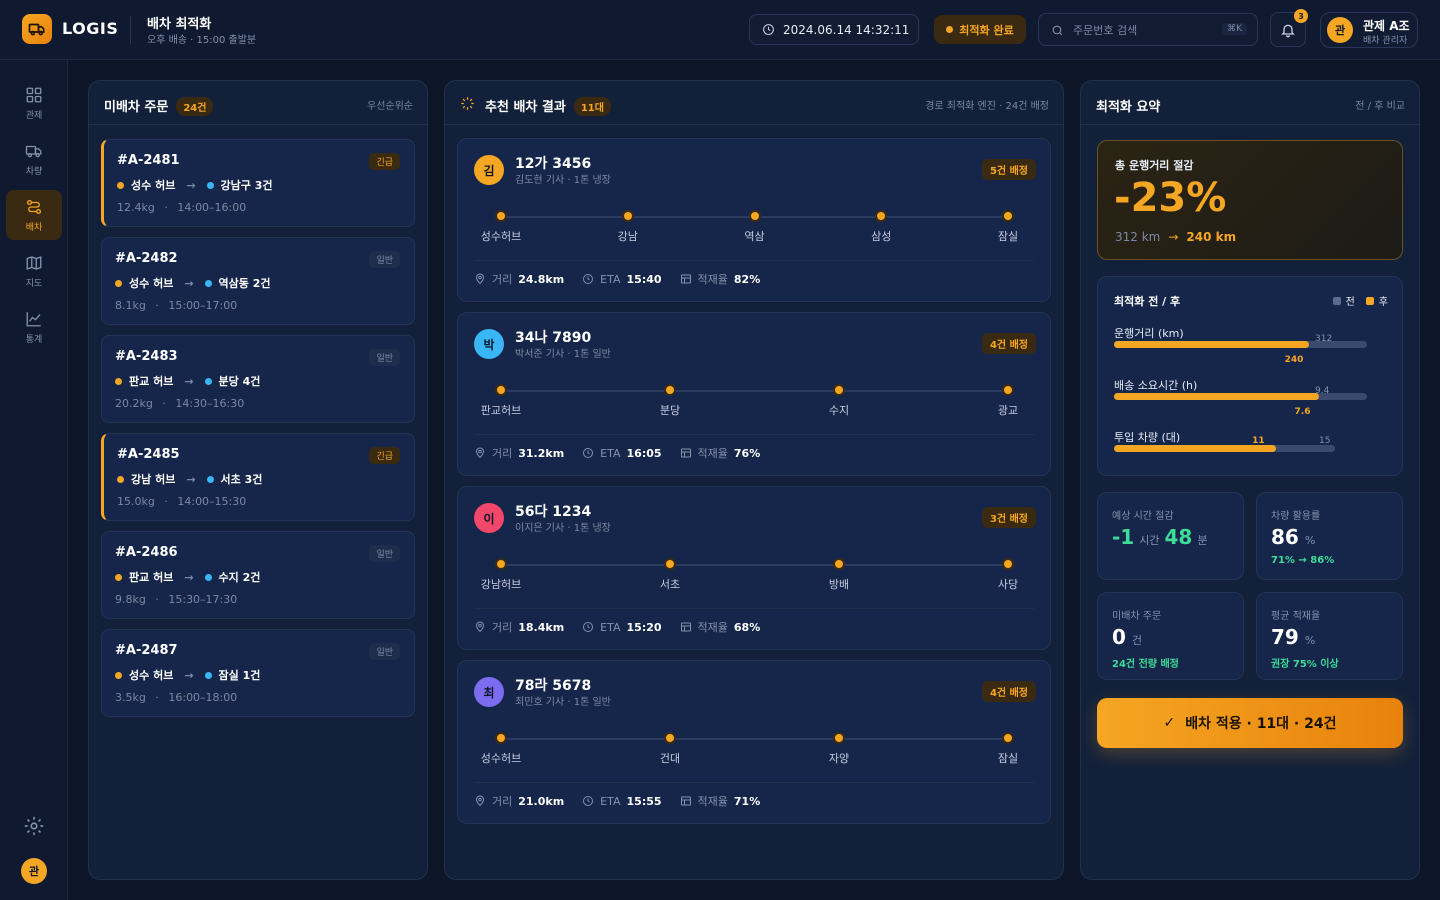 This screenshot has height=900, width=1440. What do you see at coordinates (34, 159) in the screenshot?
I see `nav-item-vehicles: 차량` at bounding box center [34, 159].